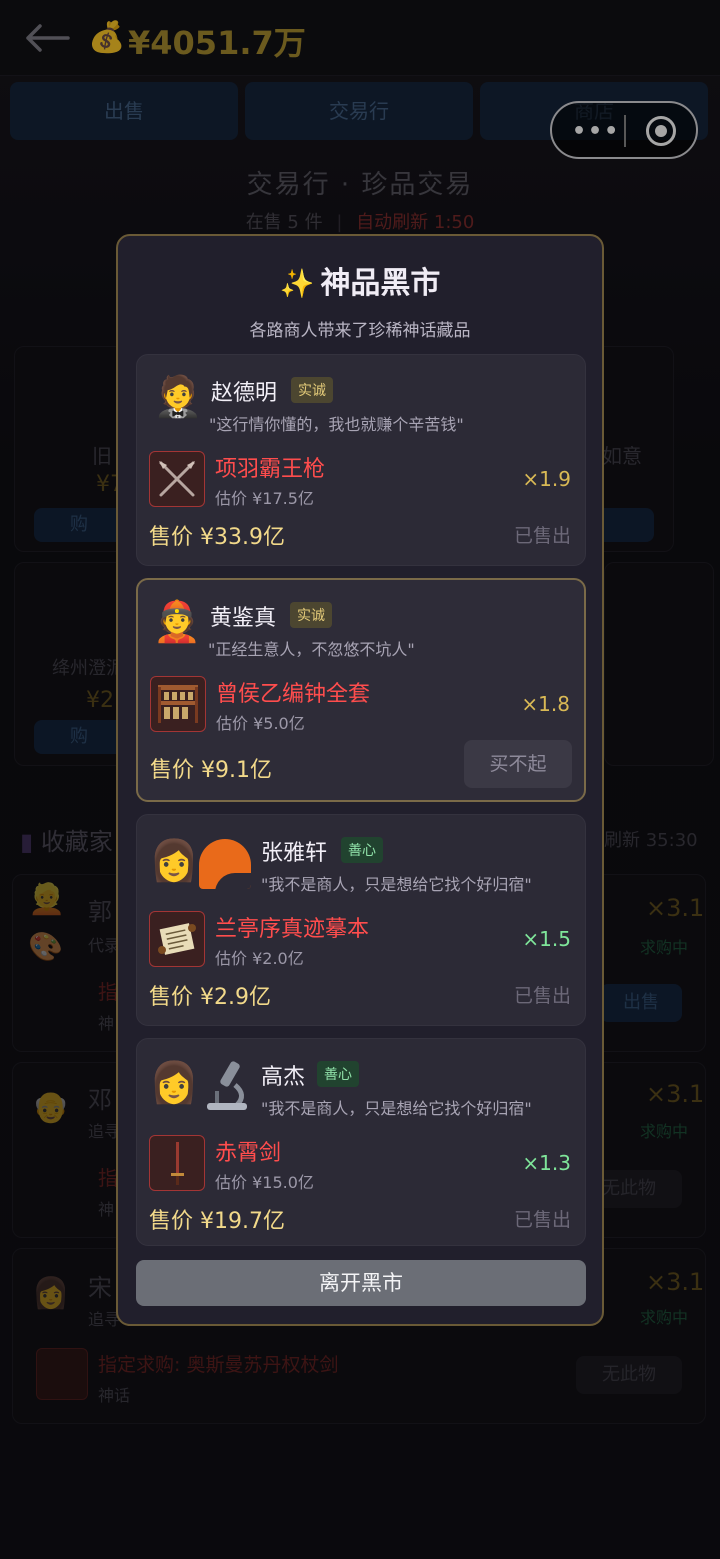  I want to click on price-multiplier: ×1.5, so click(546, 939).